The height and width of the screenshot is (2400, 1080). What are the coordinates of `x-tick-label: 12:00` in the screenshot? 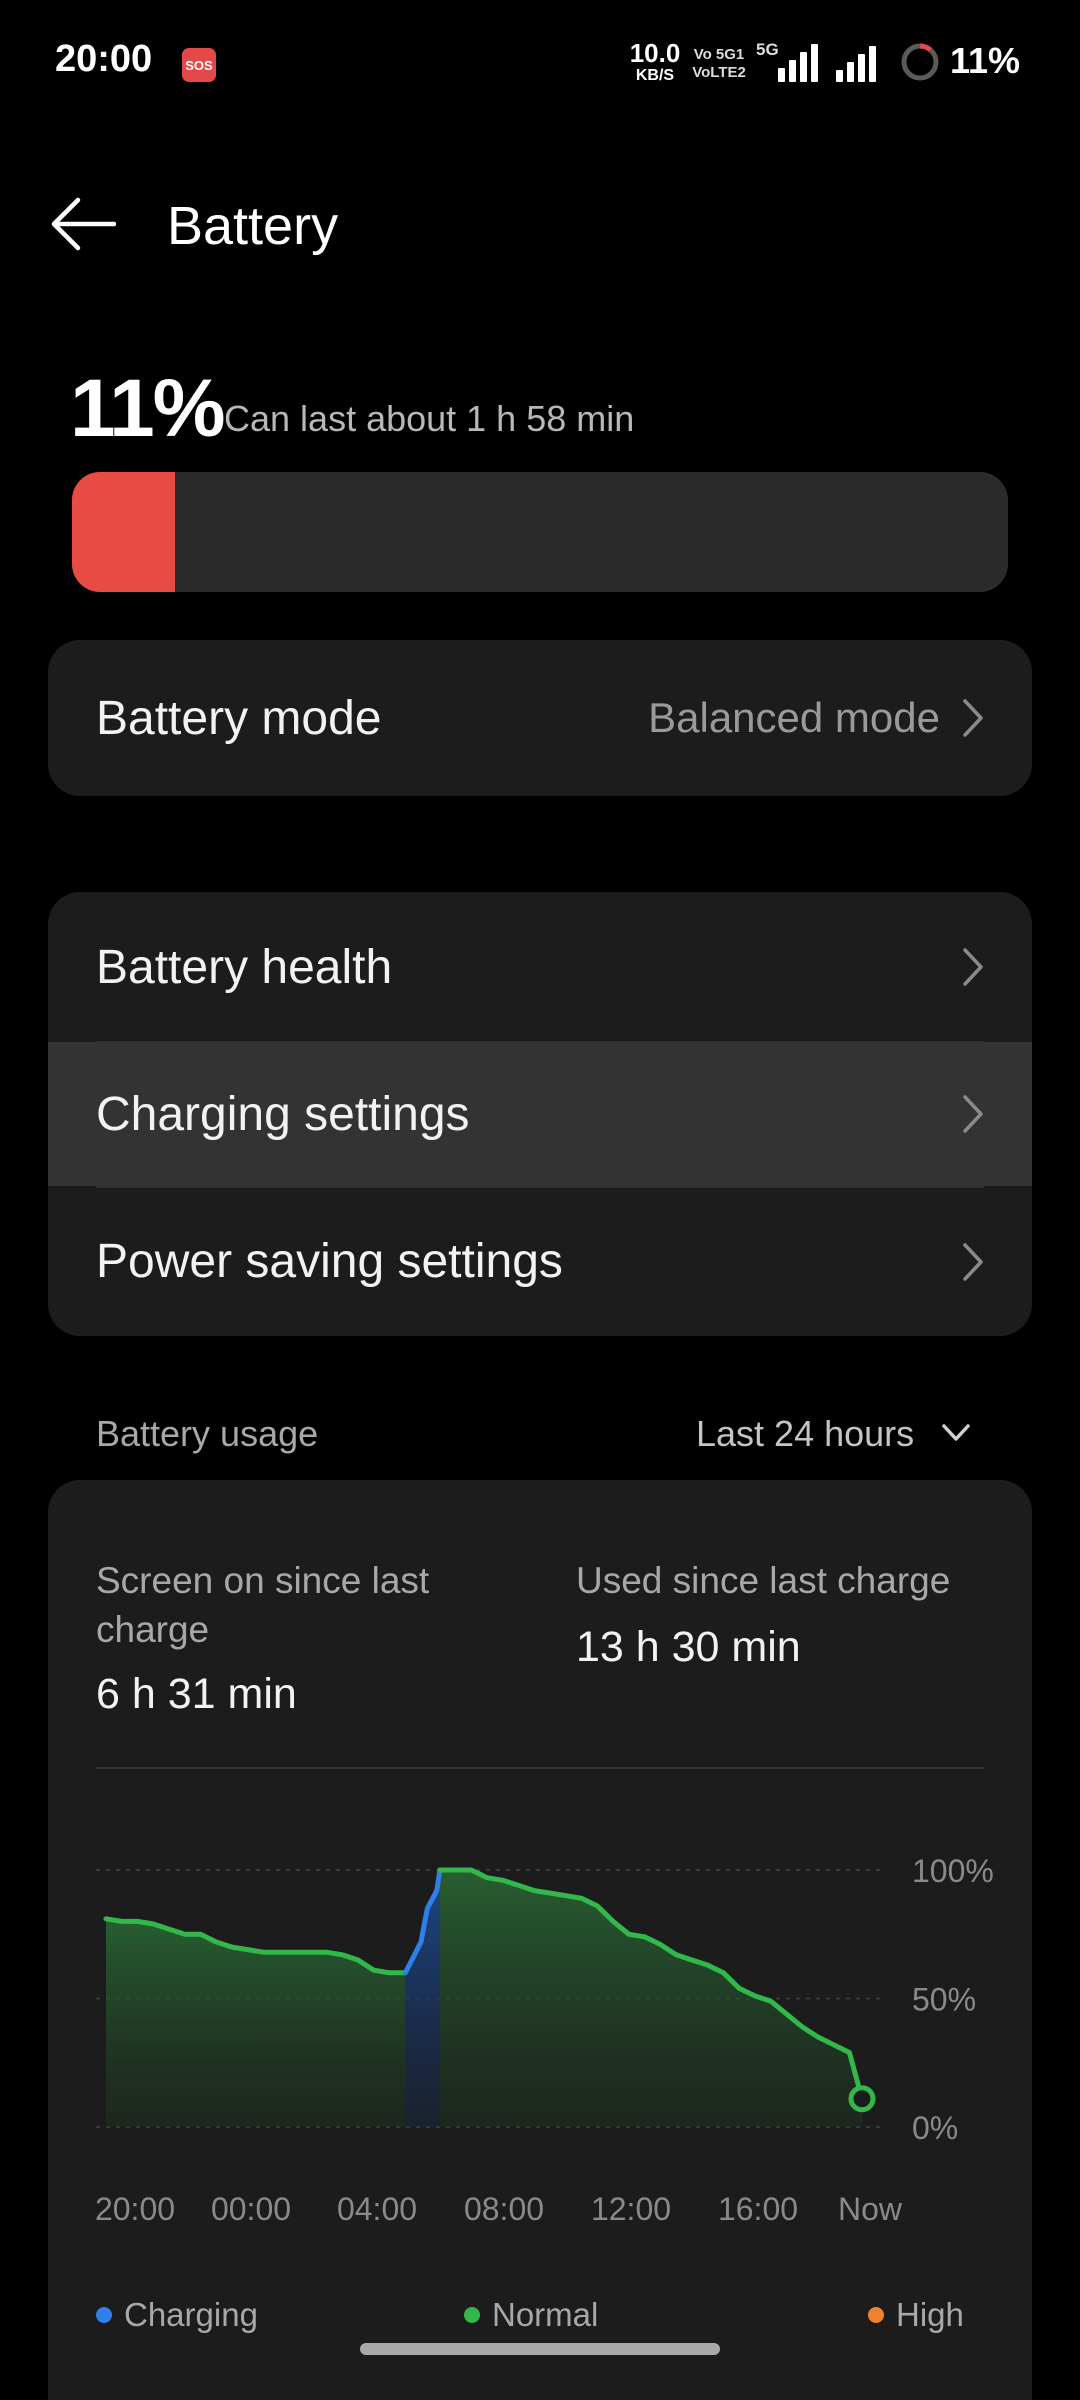 It's located at (631, 2209).